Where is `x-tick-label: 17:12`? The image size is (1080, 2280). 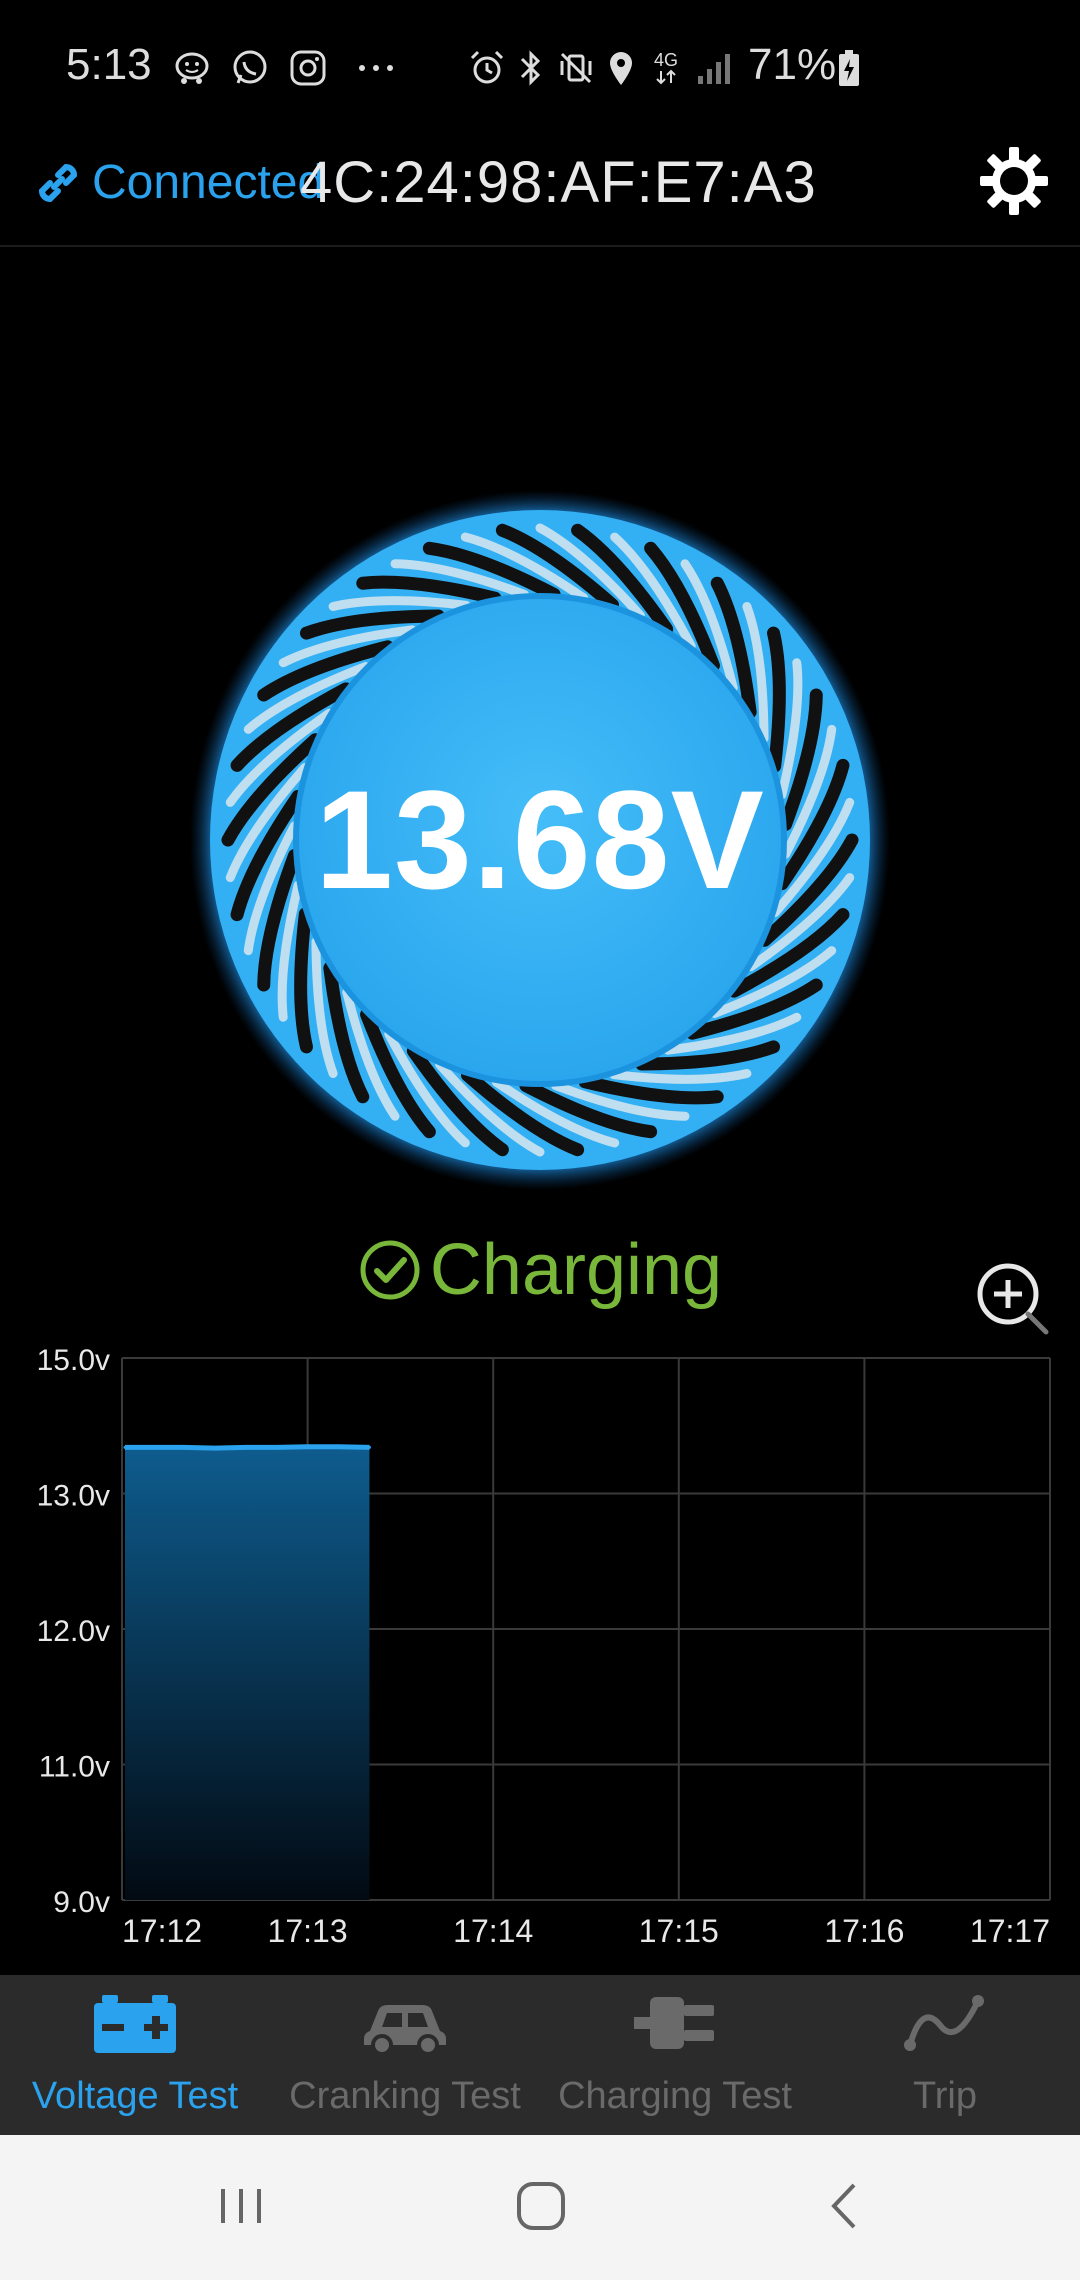 x-tick-label: 17:12 is located at coordinates (162, 1931).